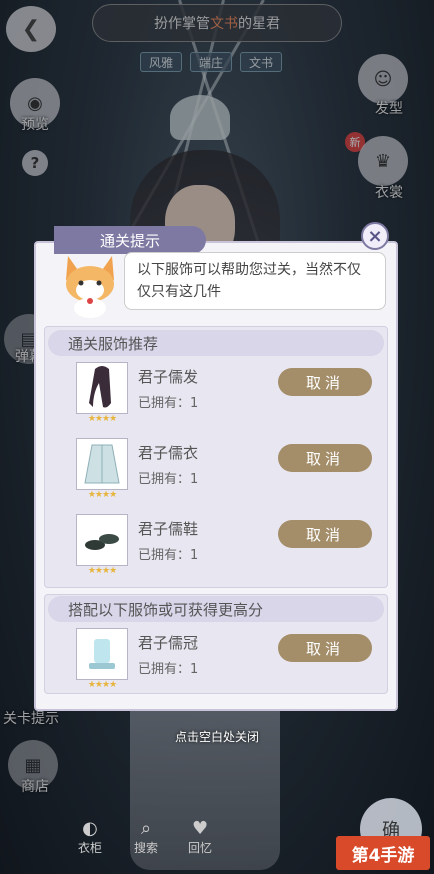 This screenshot has height=874, width=434. I want to click on list-item: ★★★★ 君子儒发 已拥有：1 取消, so click(226, 397).